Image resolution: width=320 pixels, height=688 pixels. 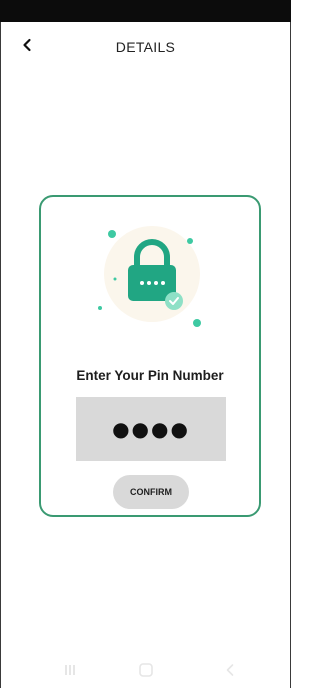 I want to click on system-nav-bar, so click(x=145, y=670).